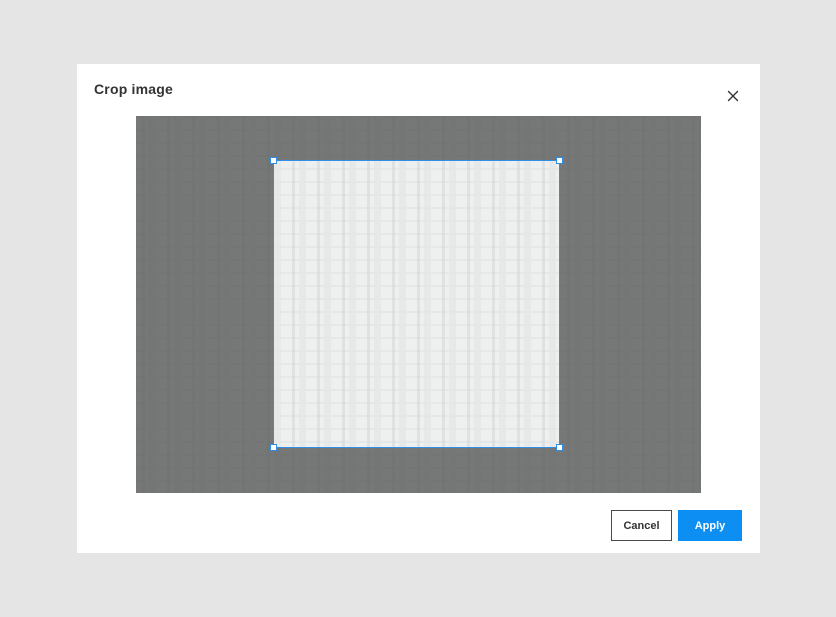 This screenshot has width=836, height=617. I want to click on close-button, so click(733, 96).